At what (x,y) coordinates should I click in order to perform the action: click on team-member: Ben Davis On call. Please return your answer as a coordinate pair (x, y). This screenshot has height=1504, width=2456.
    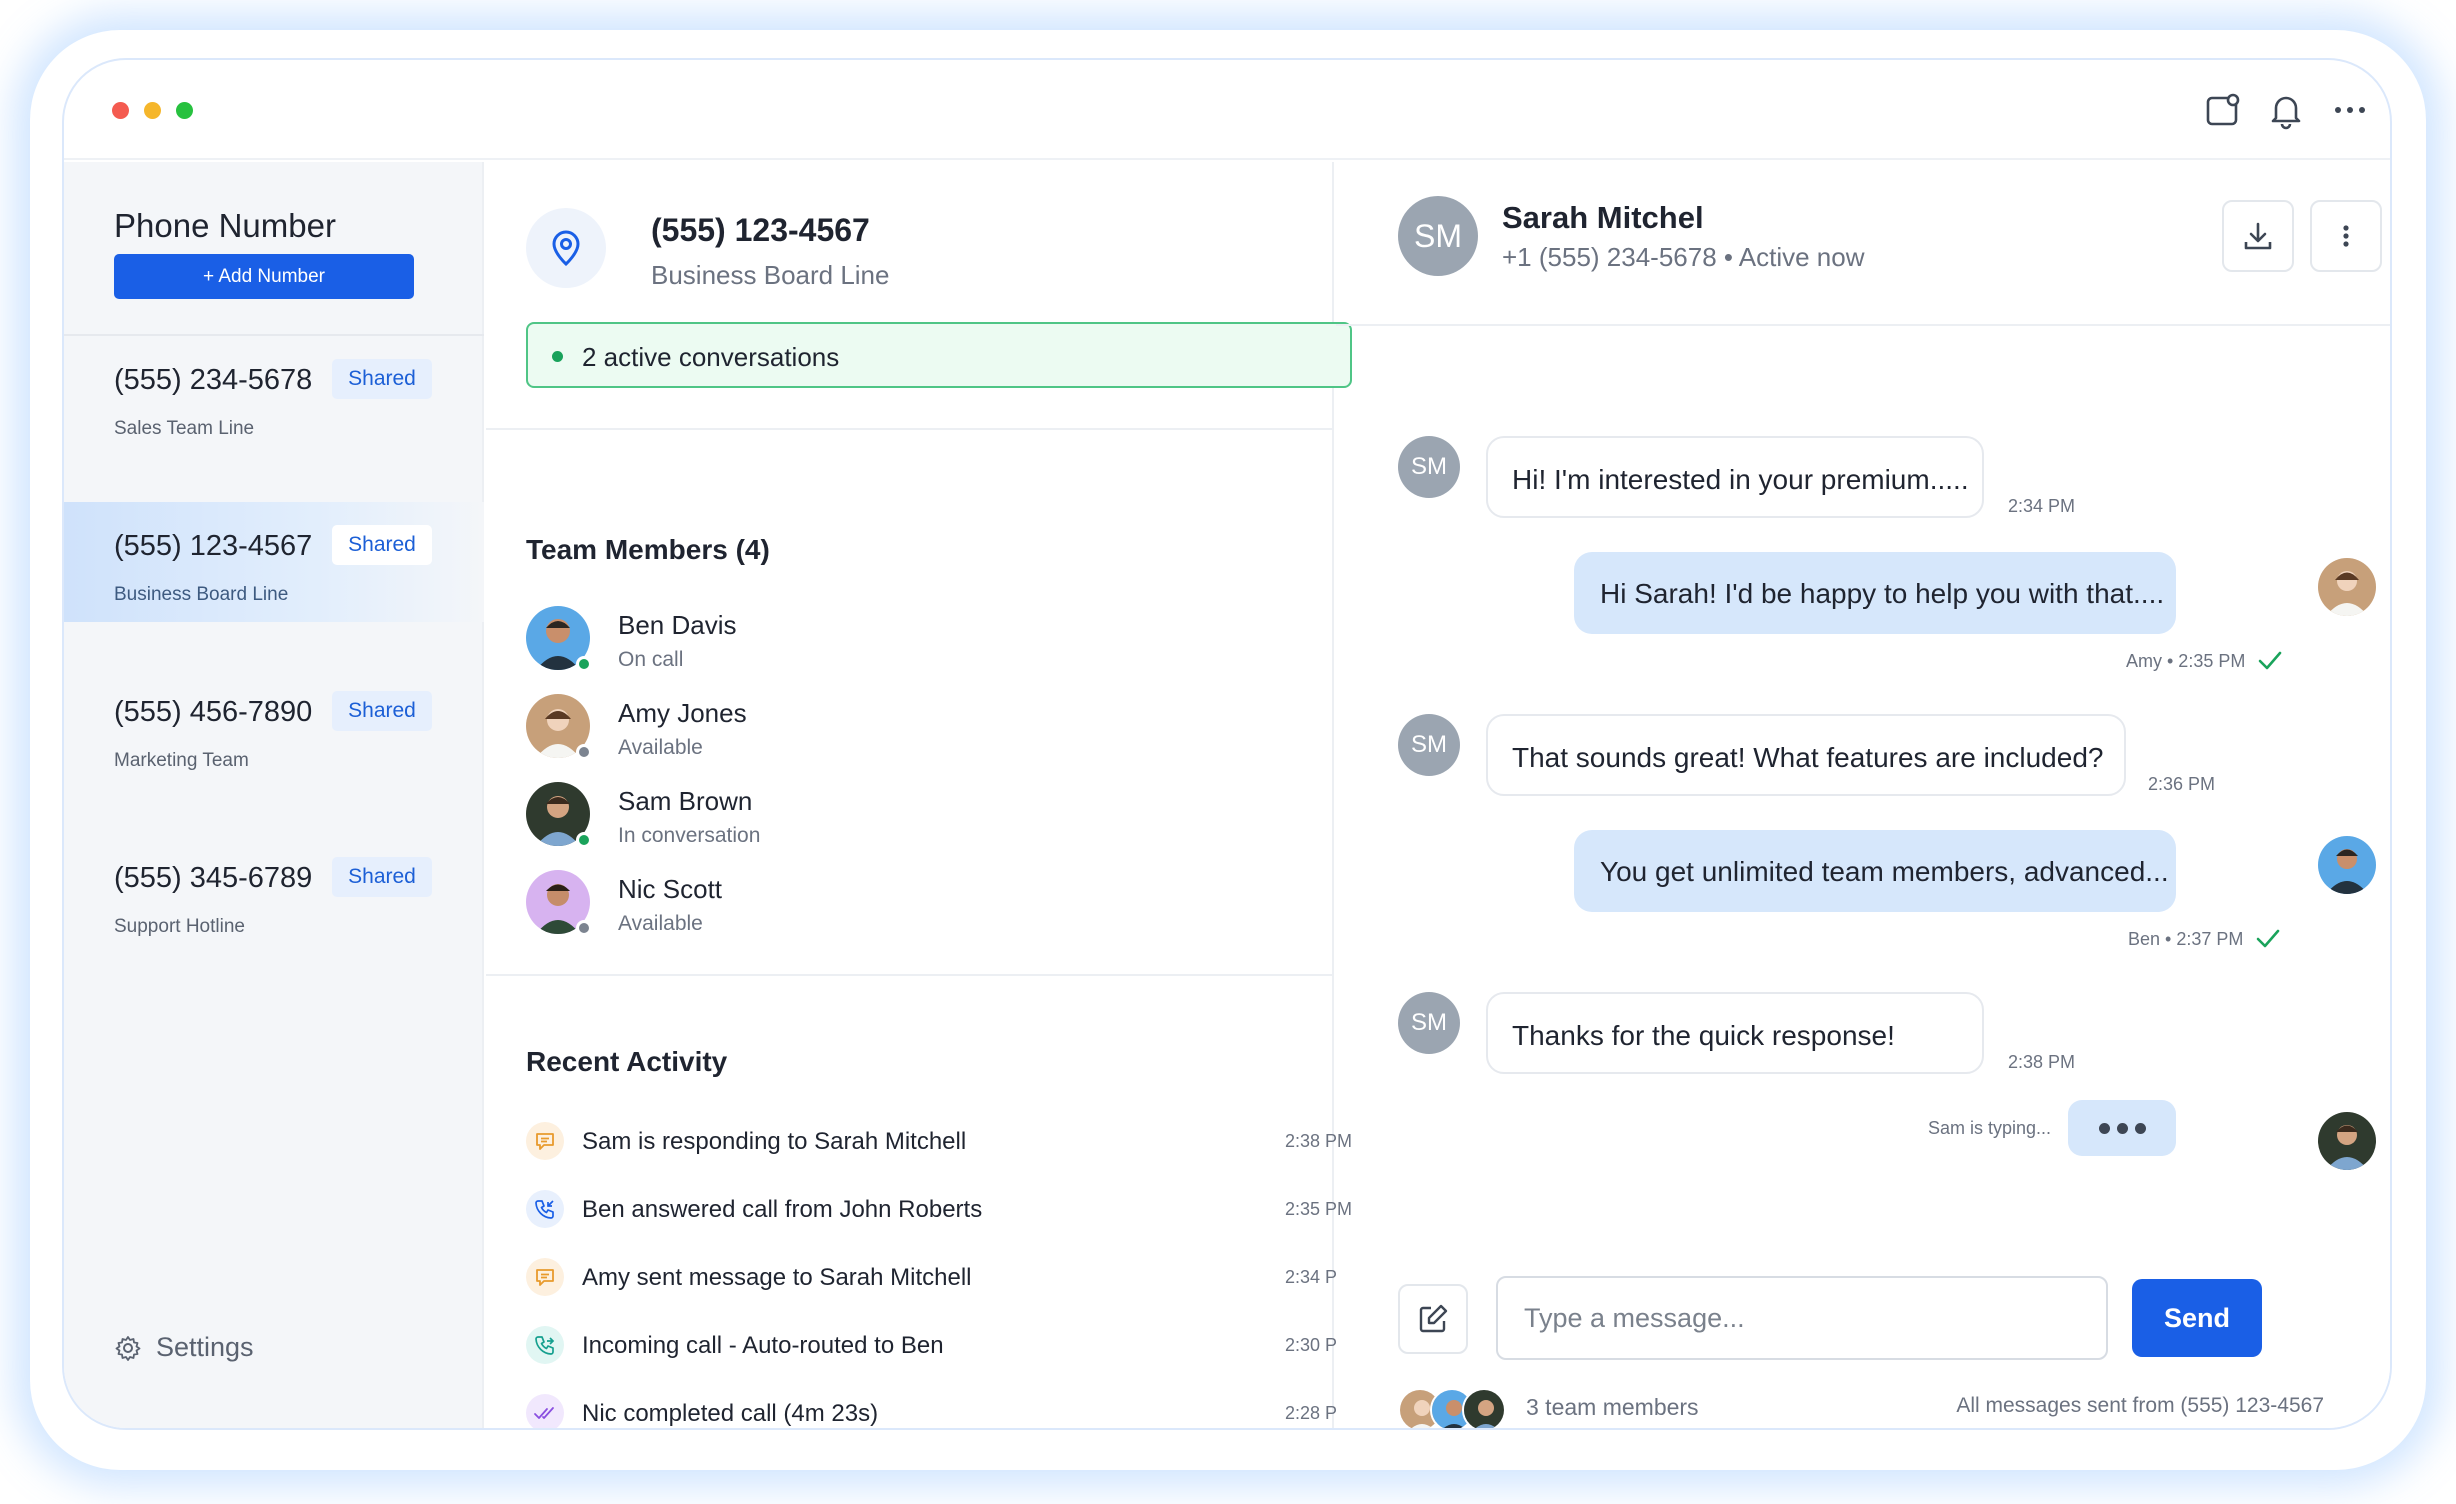
    Looking at the image, I should click on (826, 641).